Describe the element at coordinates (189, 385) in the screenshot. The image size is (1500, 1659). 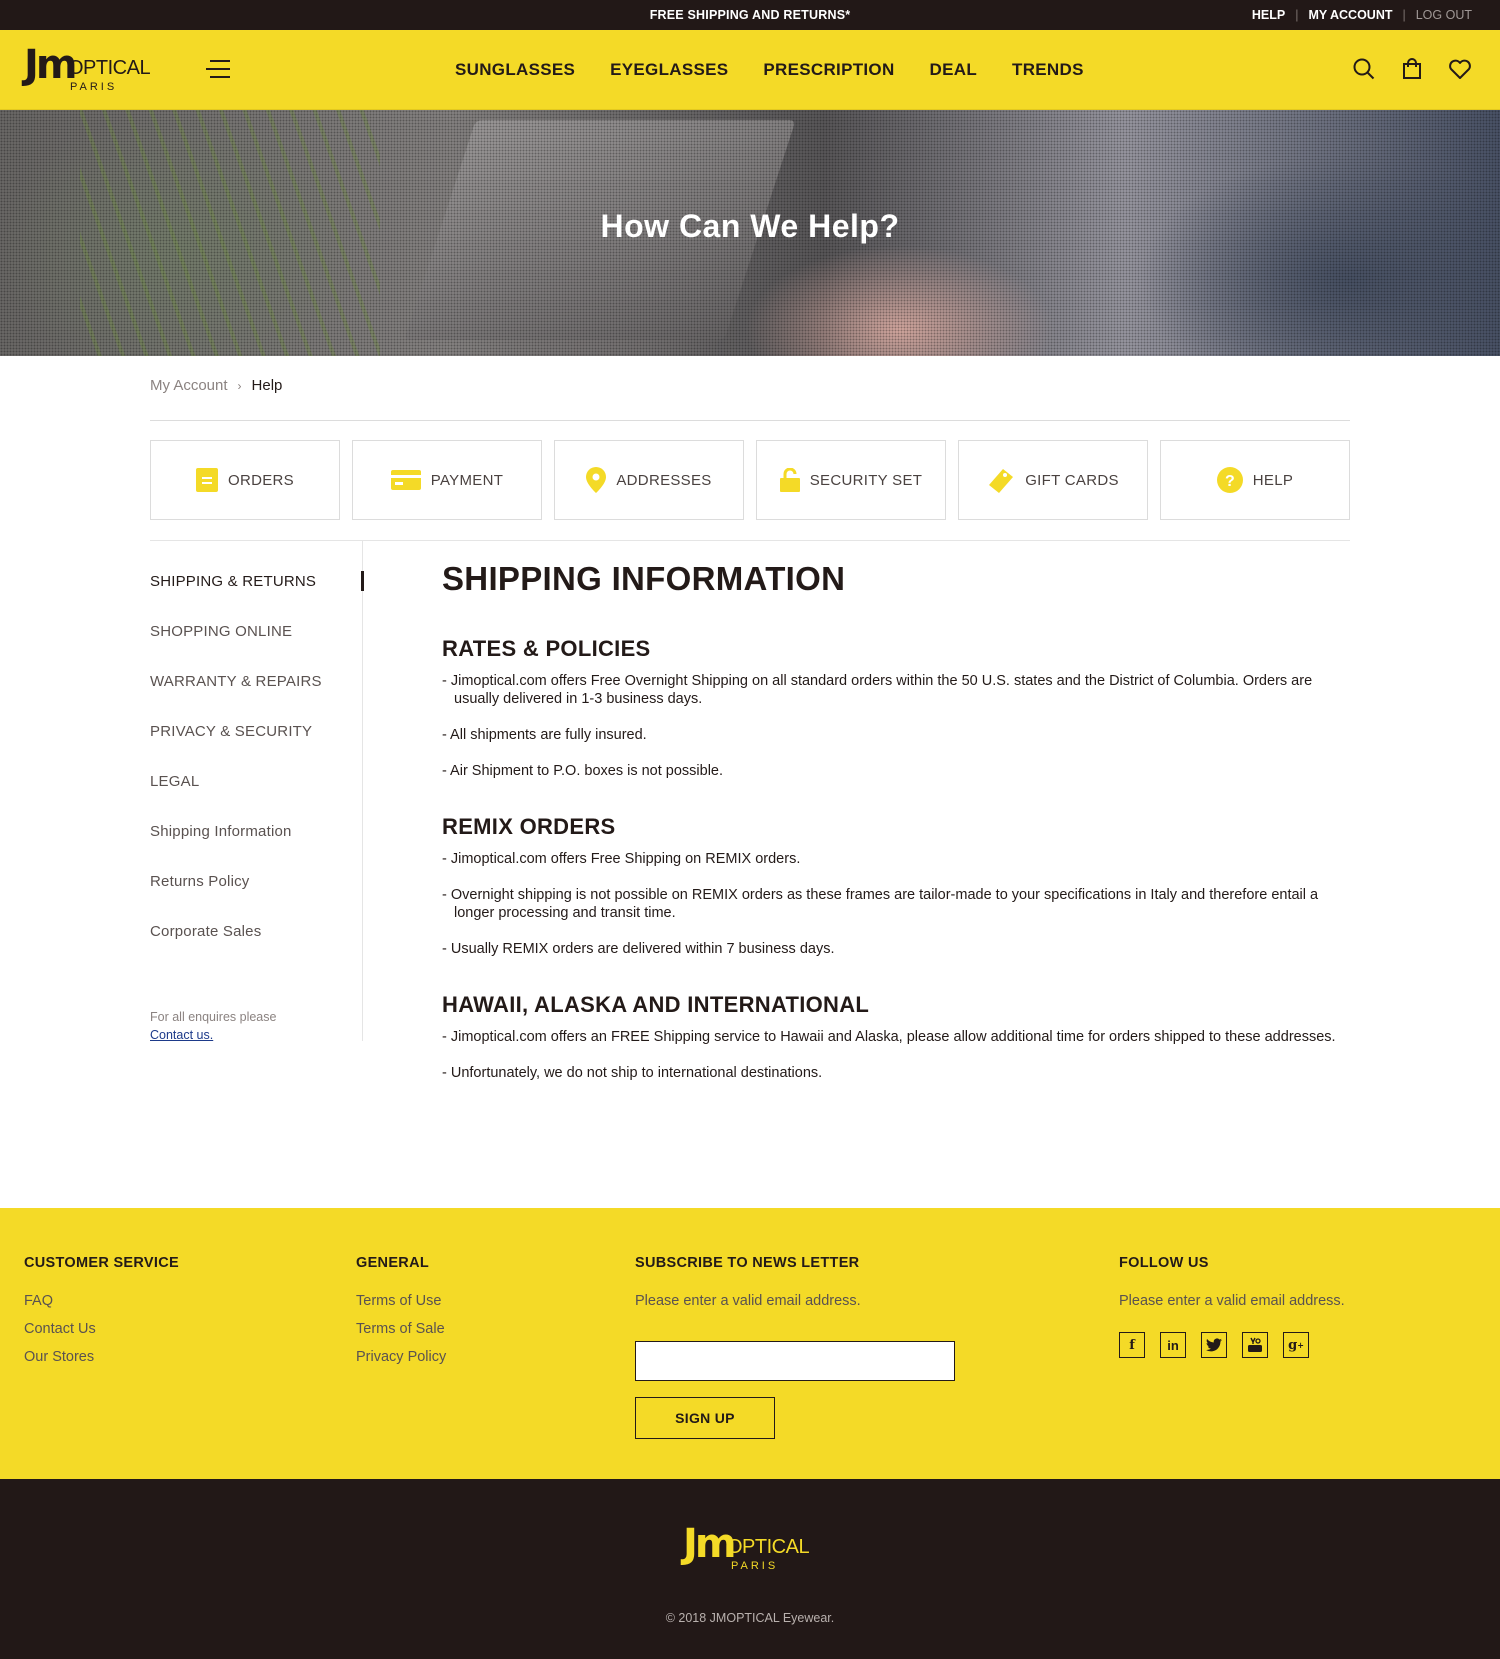
I see `breadcrumb-my-account: My Account` at that location.